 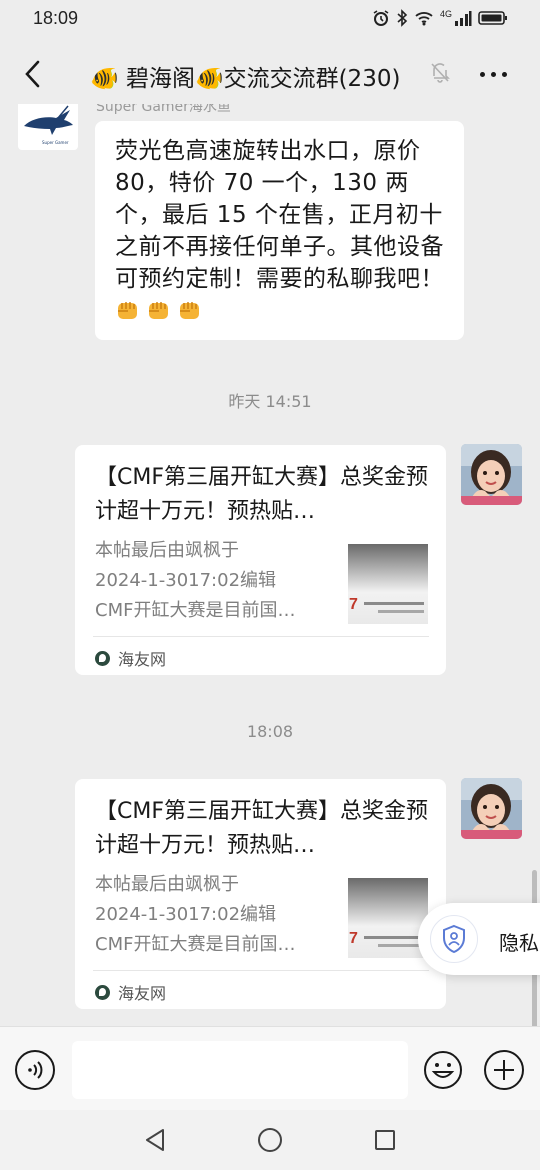 I want to click on sender-avatar: Super Gamer, so click(x=48, y=127).